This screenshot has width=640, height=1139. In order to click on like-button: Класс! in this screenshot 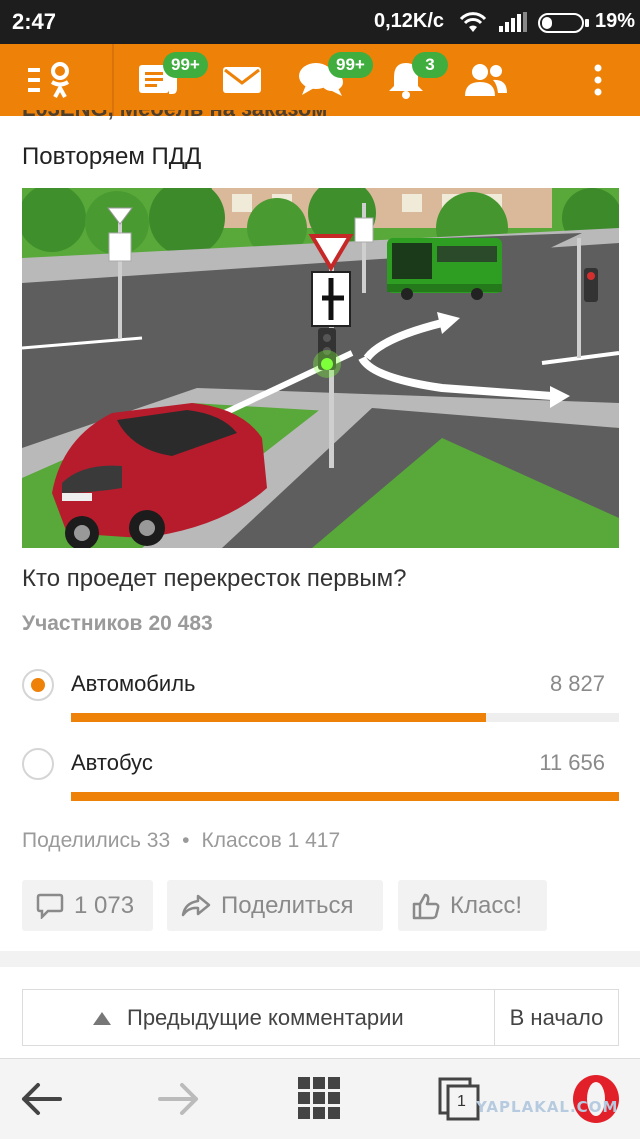, I will do `click(472, 905)`.